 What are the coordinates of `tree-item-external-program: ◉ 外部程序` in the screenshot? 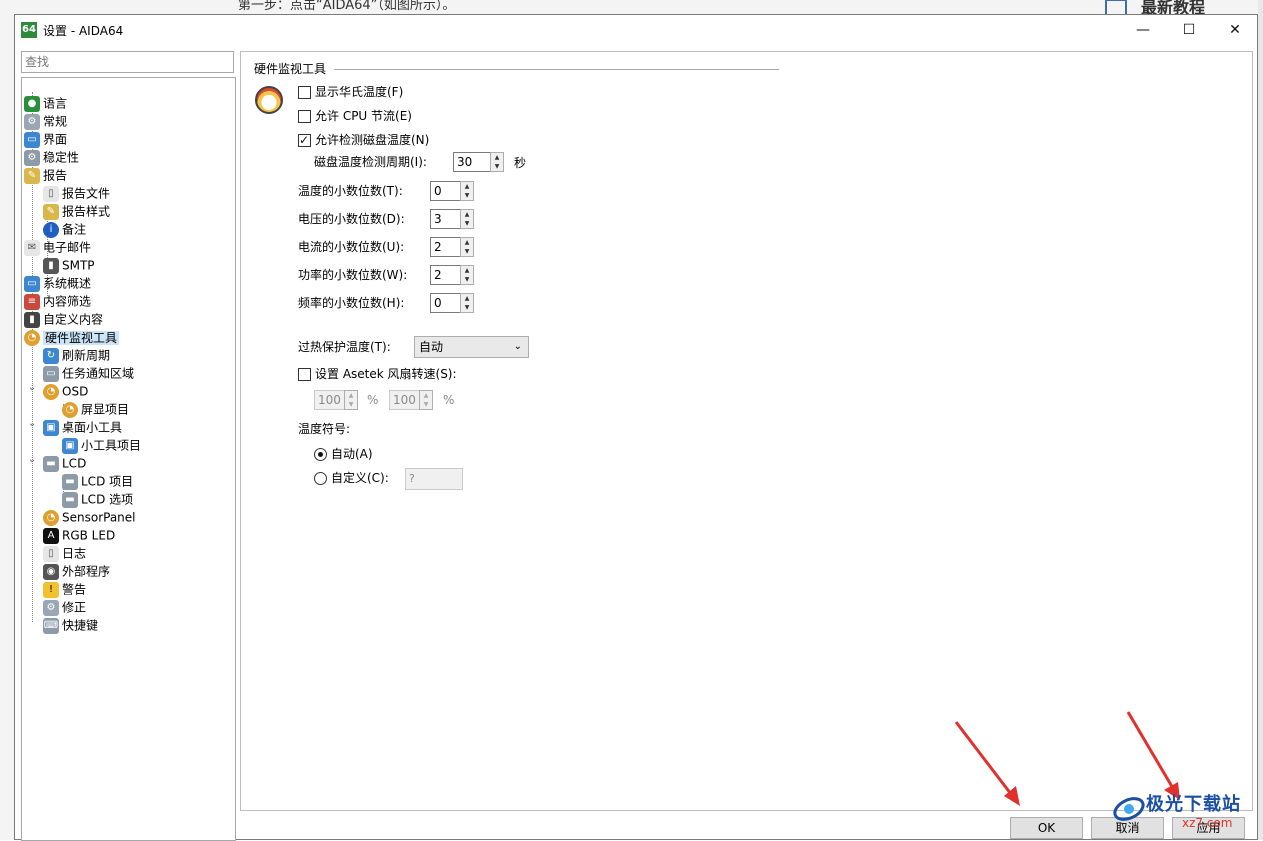 It's located at (76, 571).